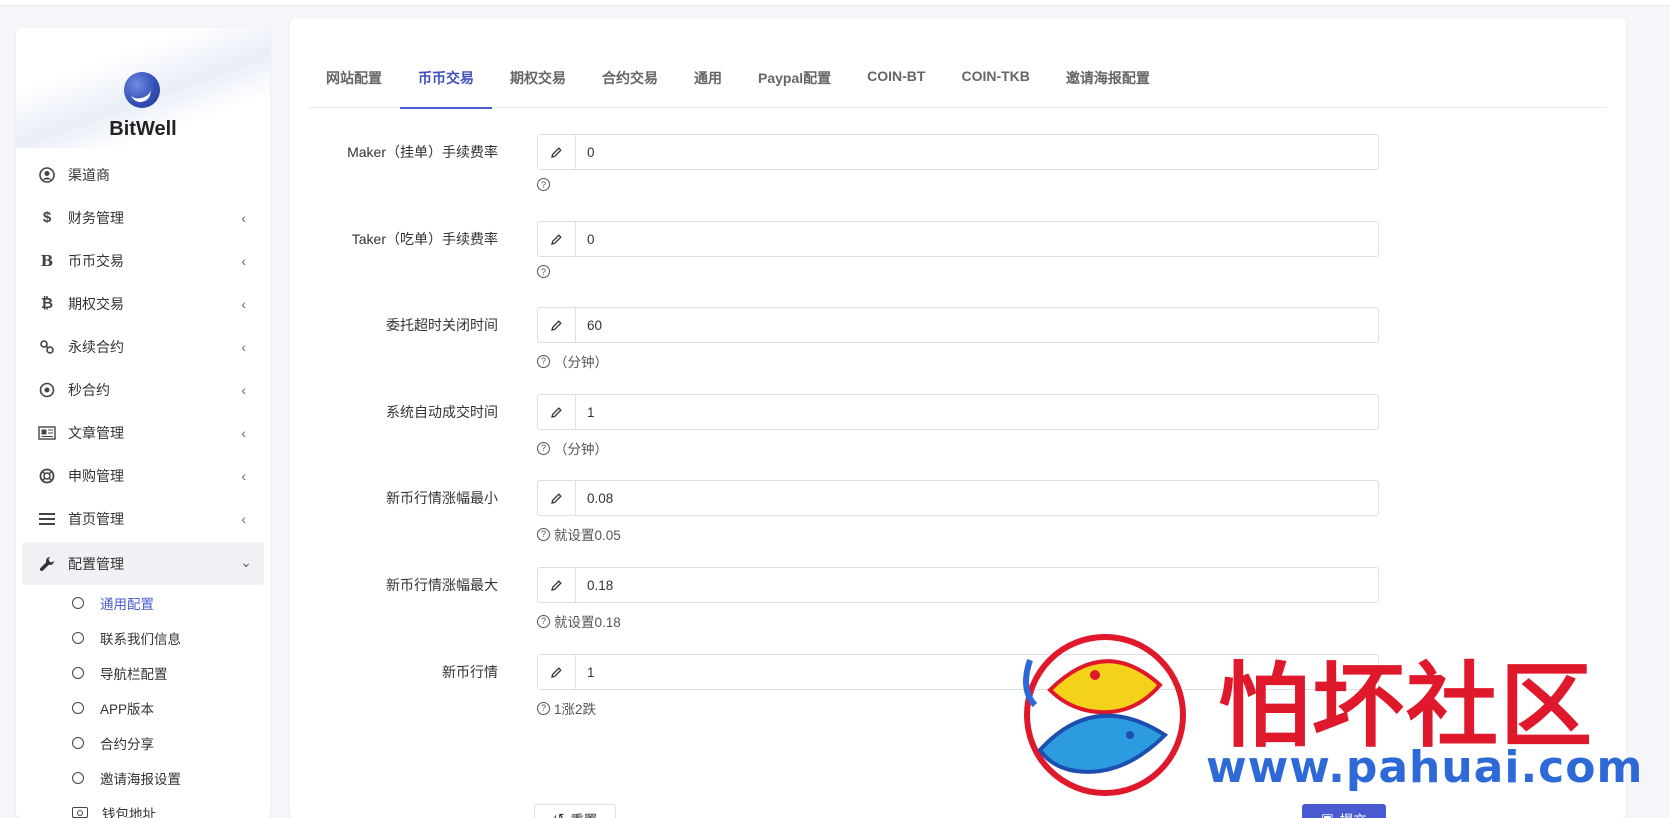 The width and height of the screenshot is (1670, 818). I want to click on subnav-item-contact: 联系我们信息, so click(143, 637).